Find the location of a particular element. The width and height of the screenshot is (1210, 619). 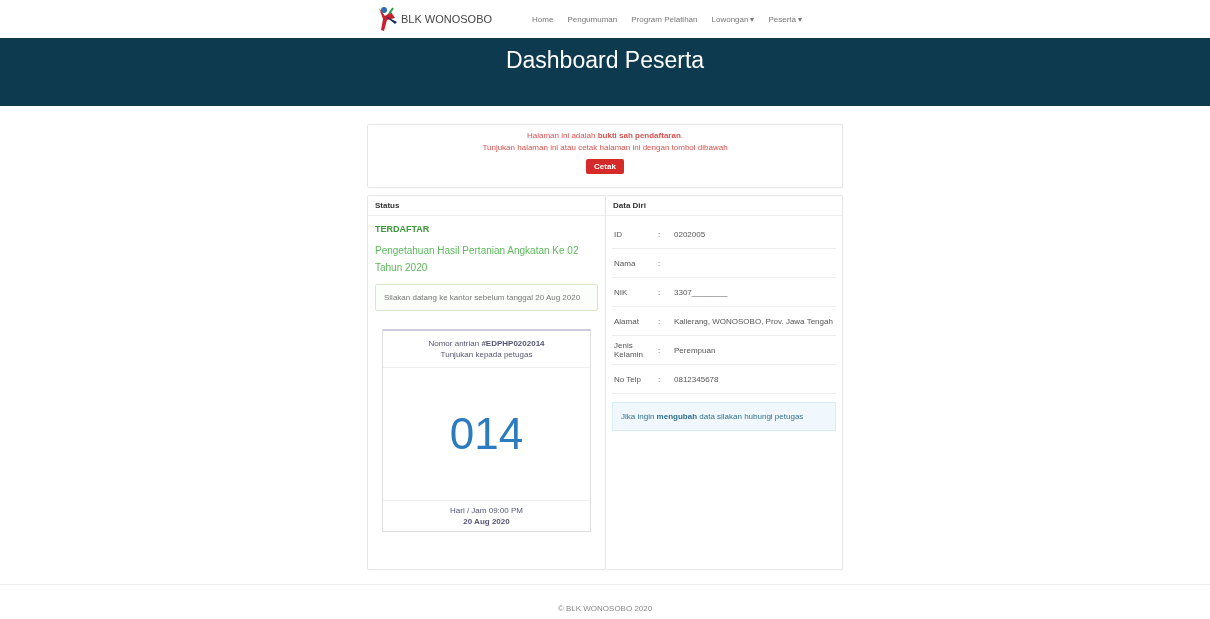

status-text: TERDAFTAR is located at coordinates (403, 229).